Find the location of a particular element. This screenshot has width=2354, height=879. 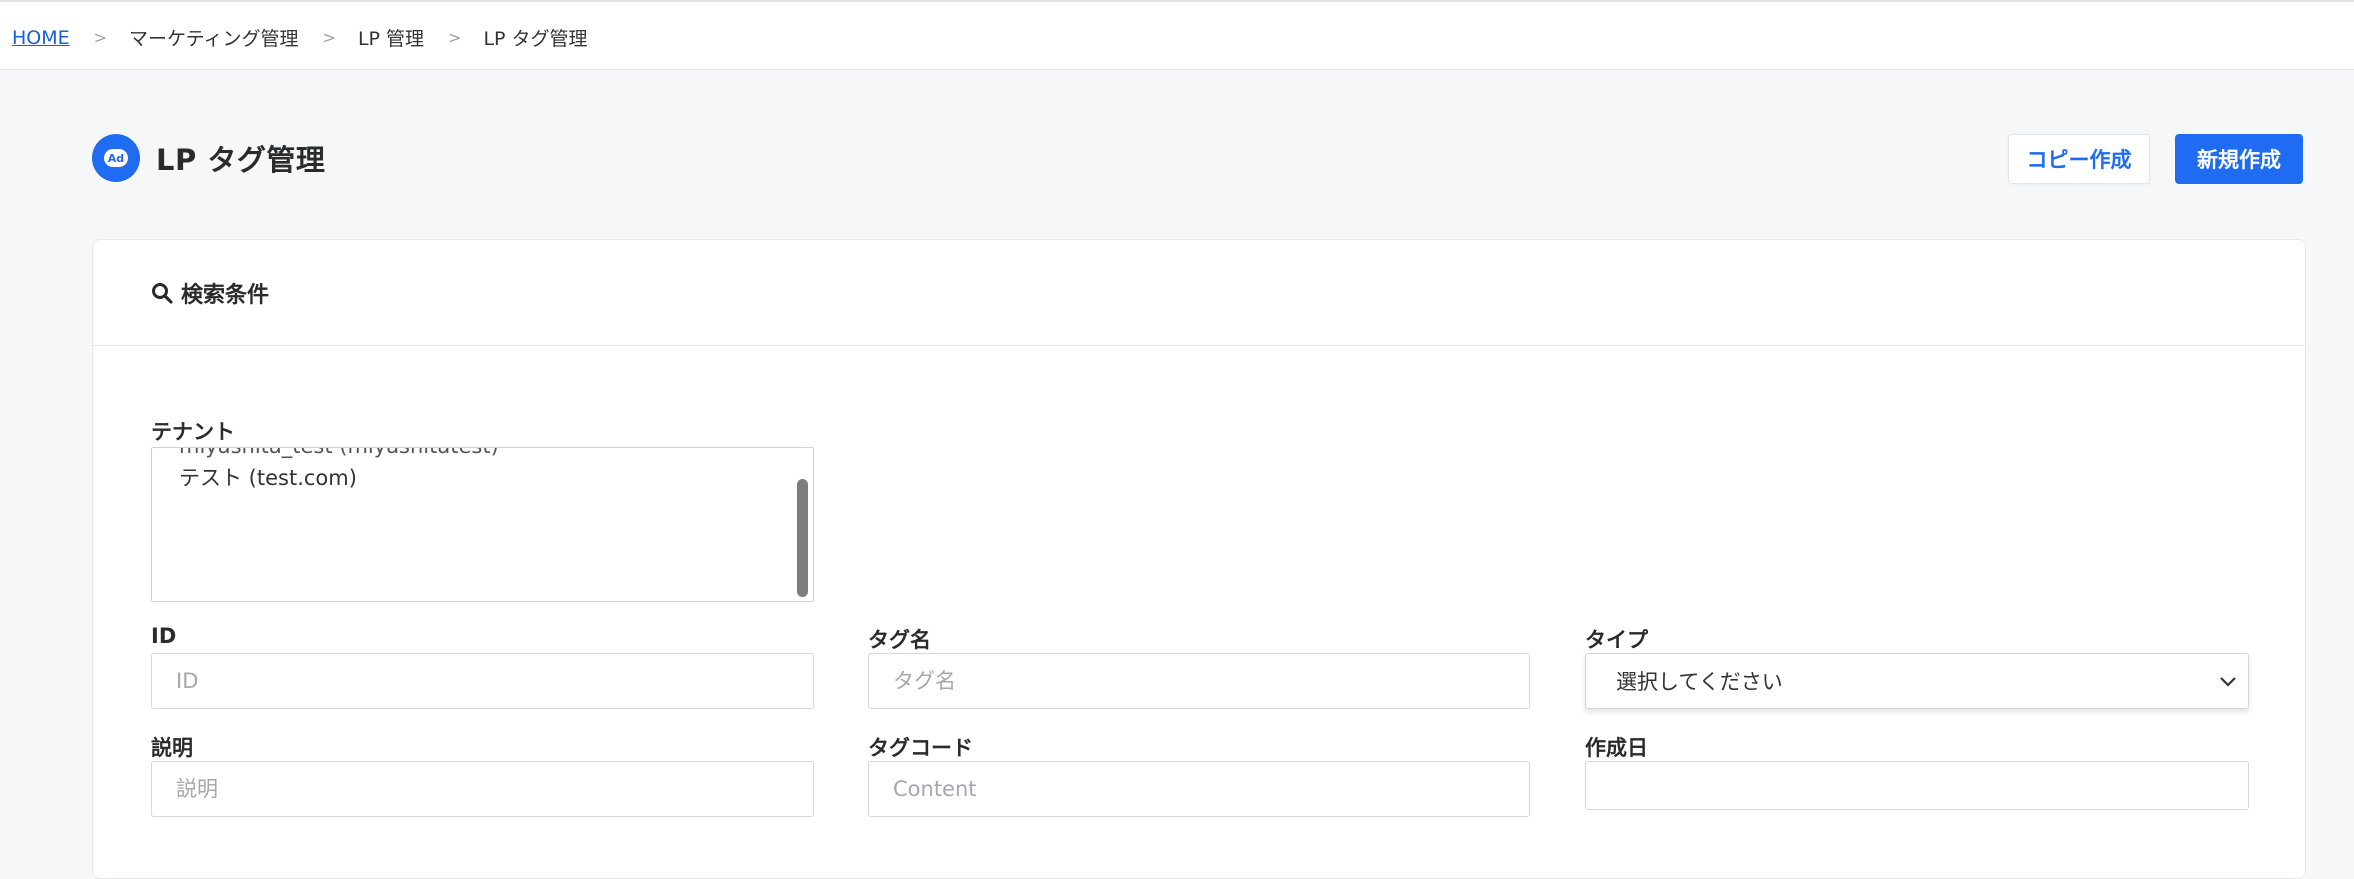

tag-name-input is located at coordinates (1199, 681).